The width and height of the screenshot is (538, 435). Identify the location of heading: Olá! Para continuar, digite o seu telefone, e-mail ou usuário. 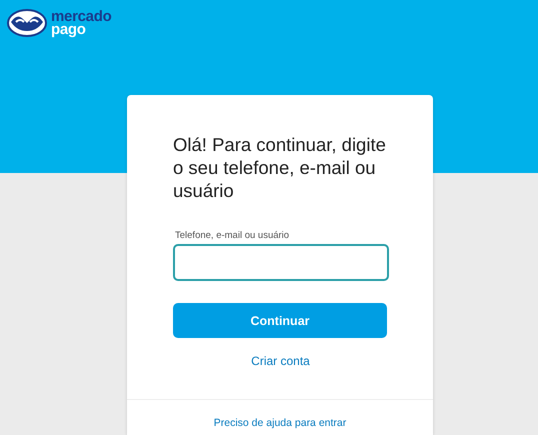
(280, 167).